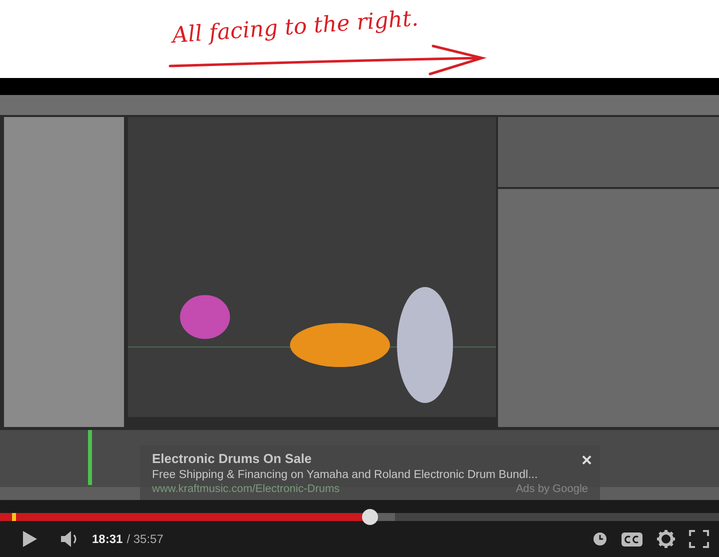 The width and height of the screenshot is (719, 557). What do you see at coordinates (328, 61) in the screenshot?
I see `arrow-icon` at bounding box center [328, 61].